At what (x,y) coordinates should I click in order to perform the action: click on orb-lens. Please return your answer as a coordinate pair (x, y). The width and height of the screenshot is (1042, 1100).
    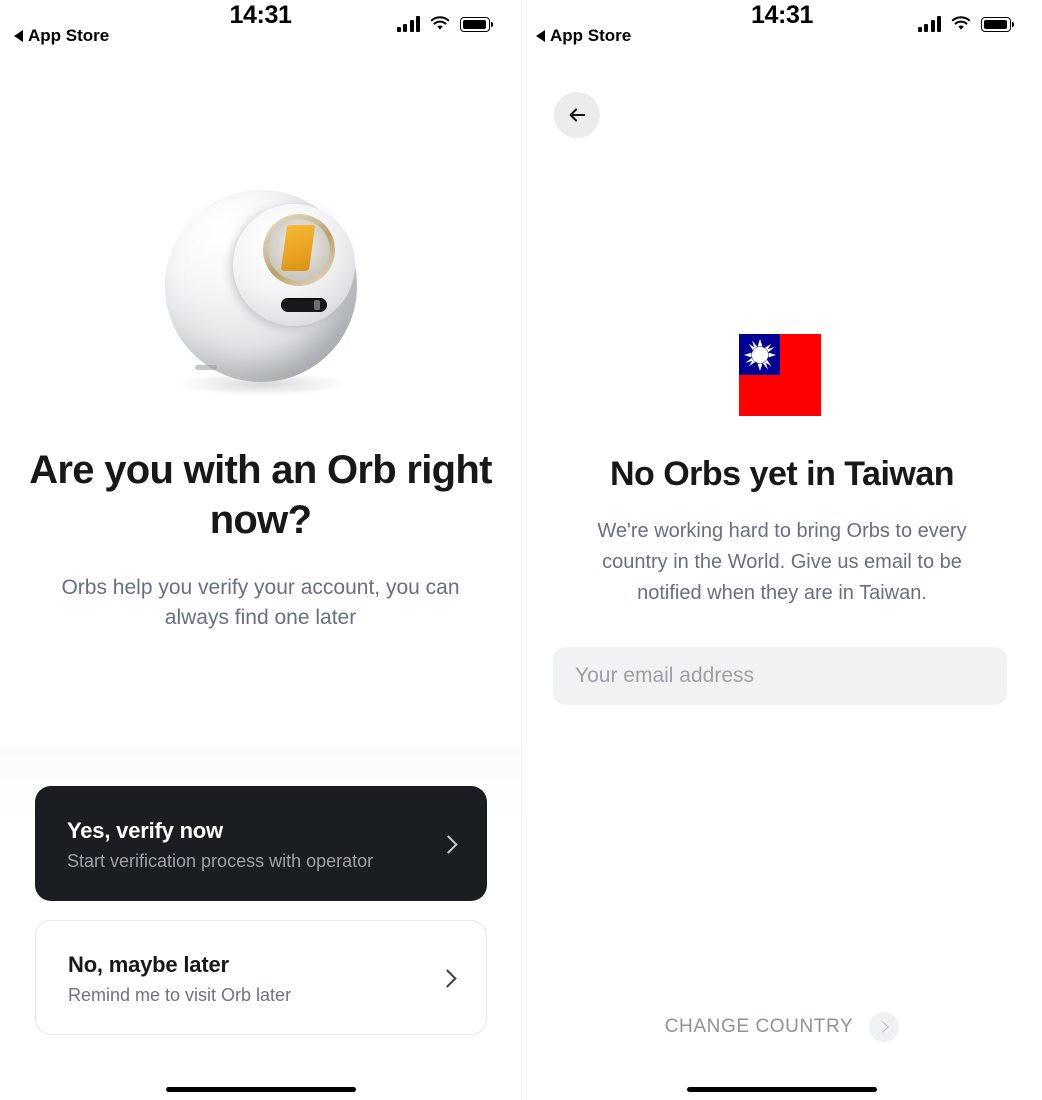
    Looking at the image, I should click on (298, 250).